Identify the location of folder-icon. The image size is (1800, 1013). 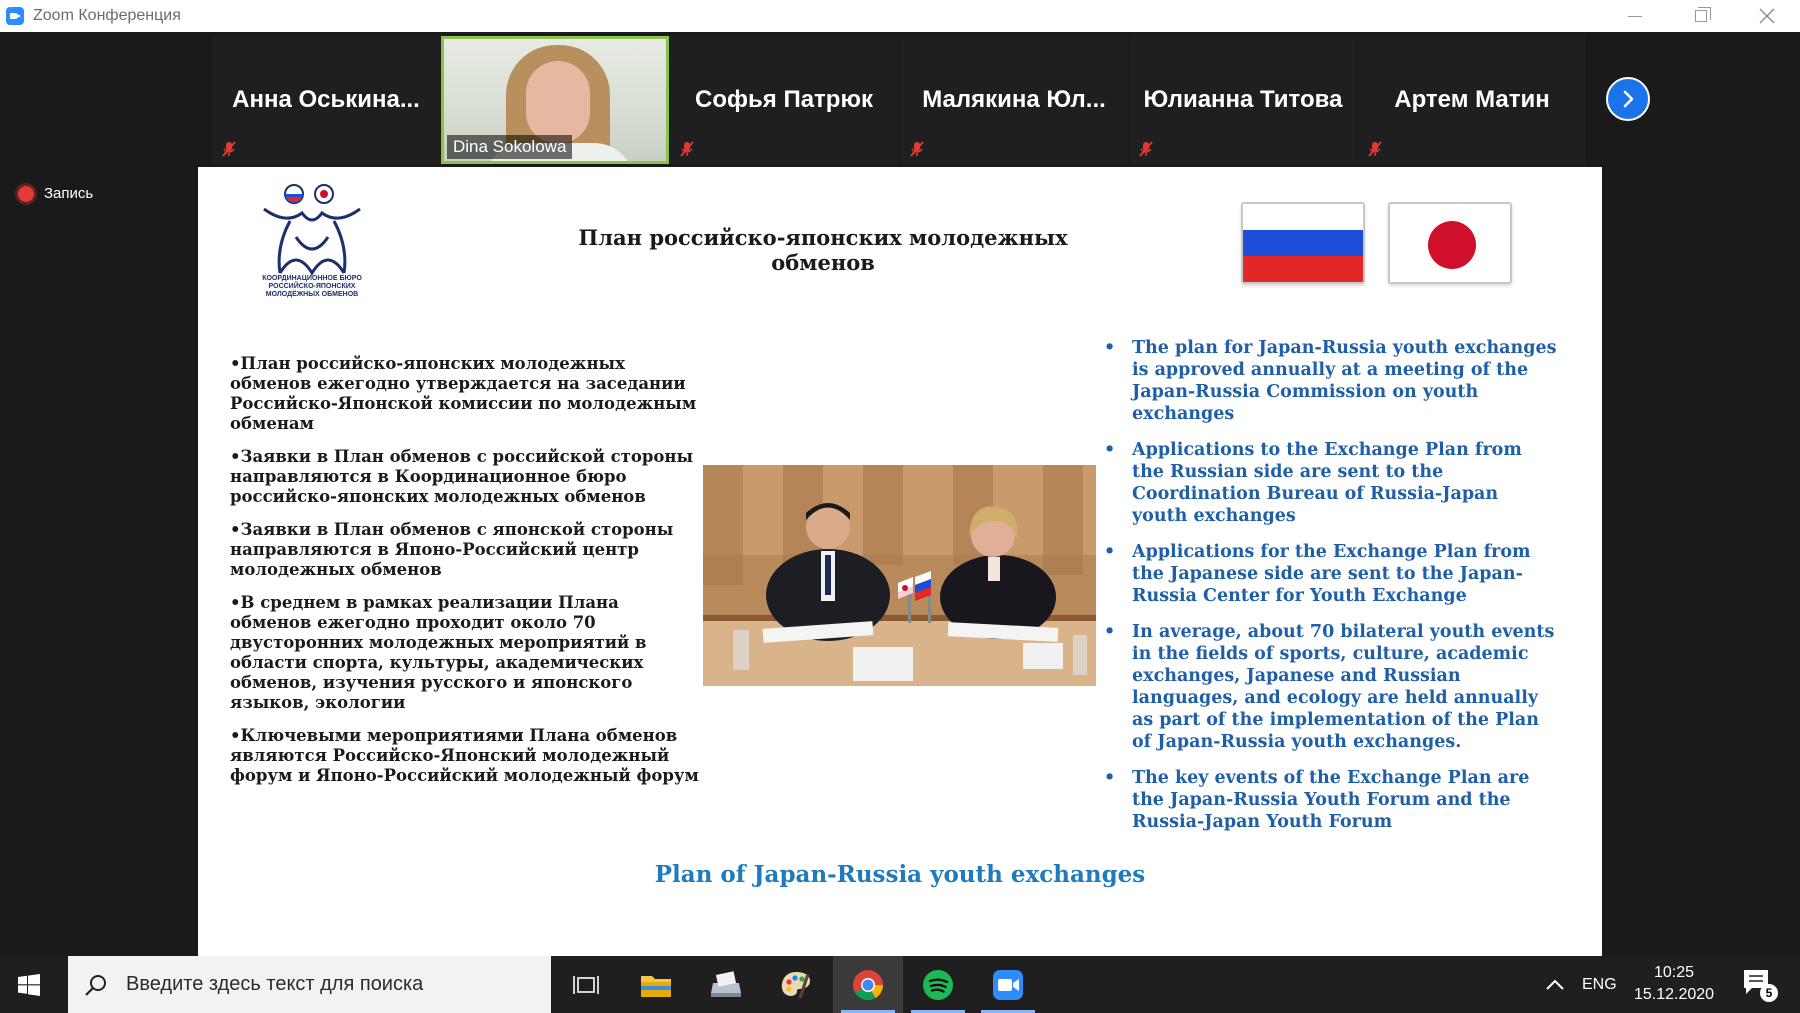
(656, 986).